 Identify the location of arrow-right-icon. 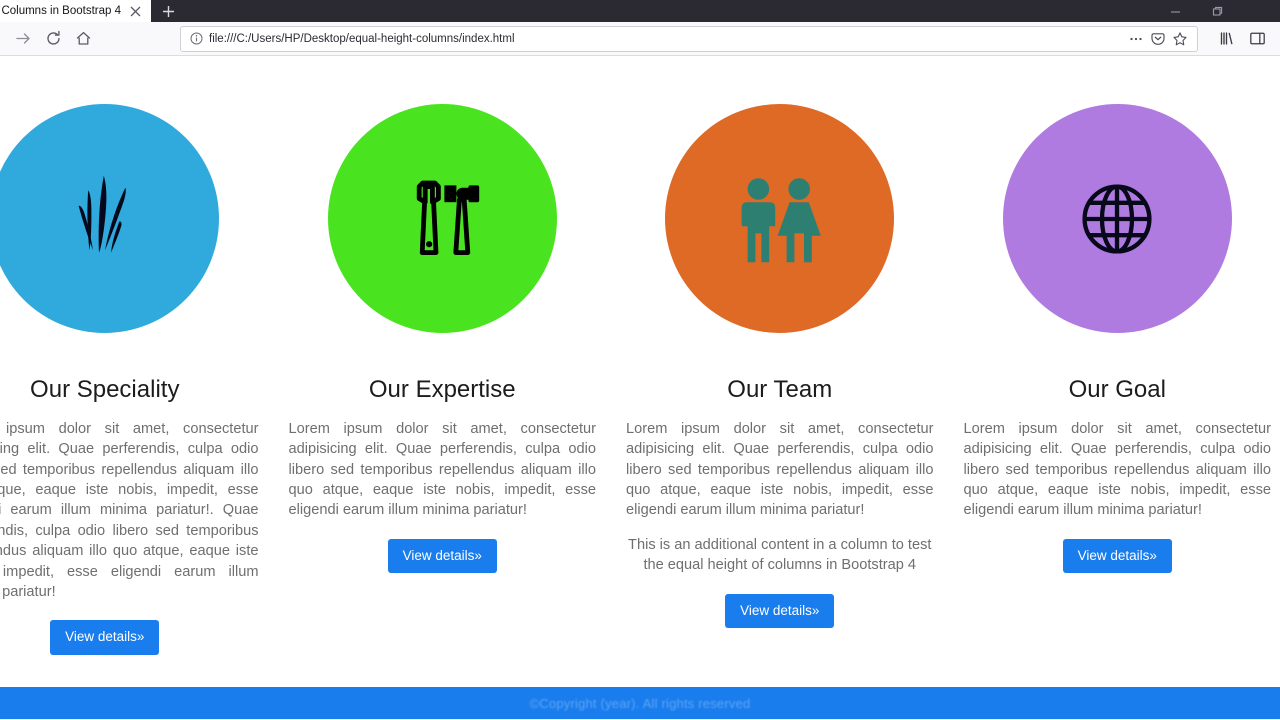
(23, 39).